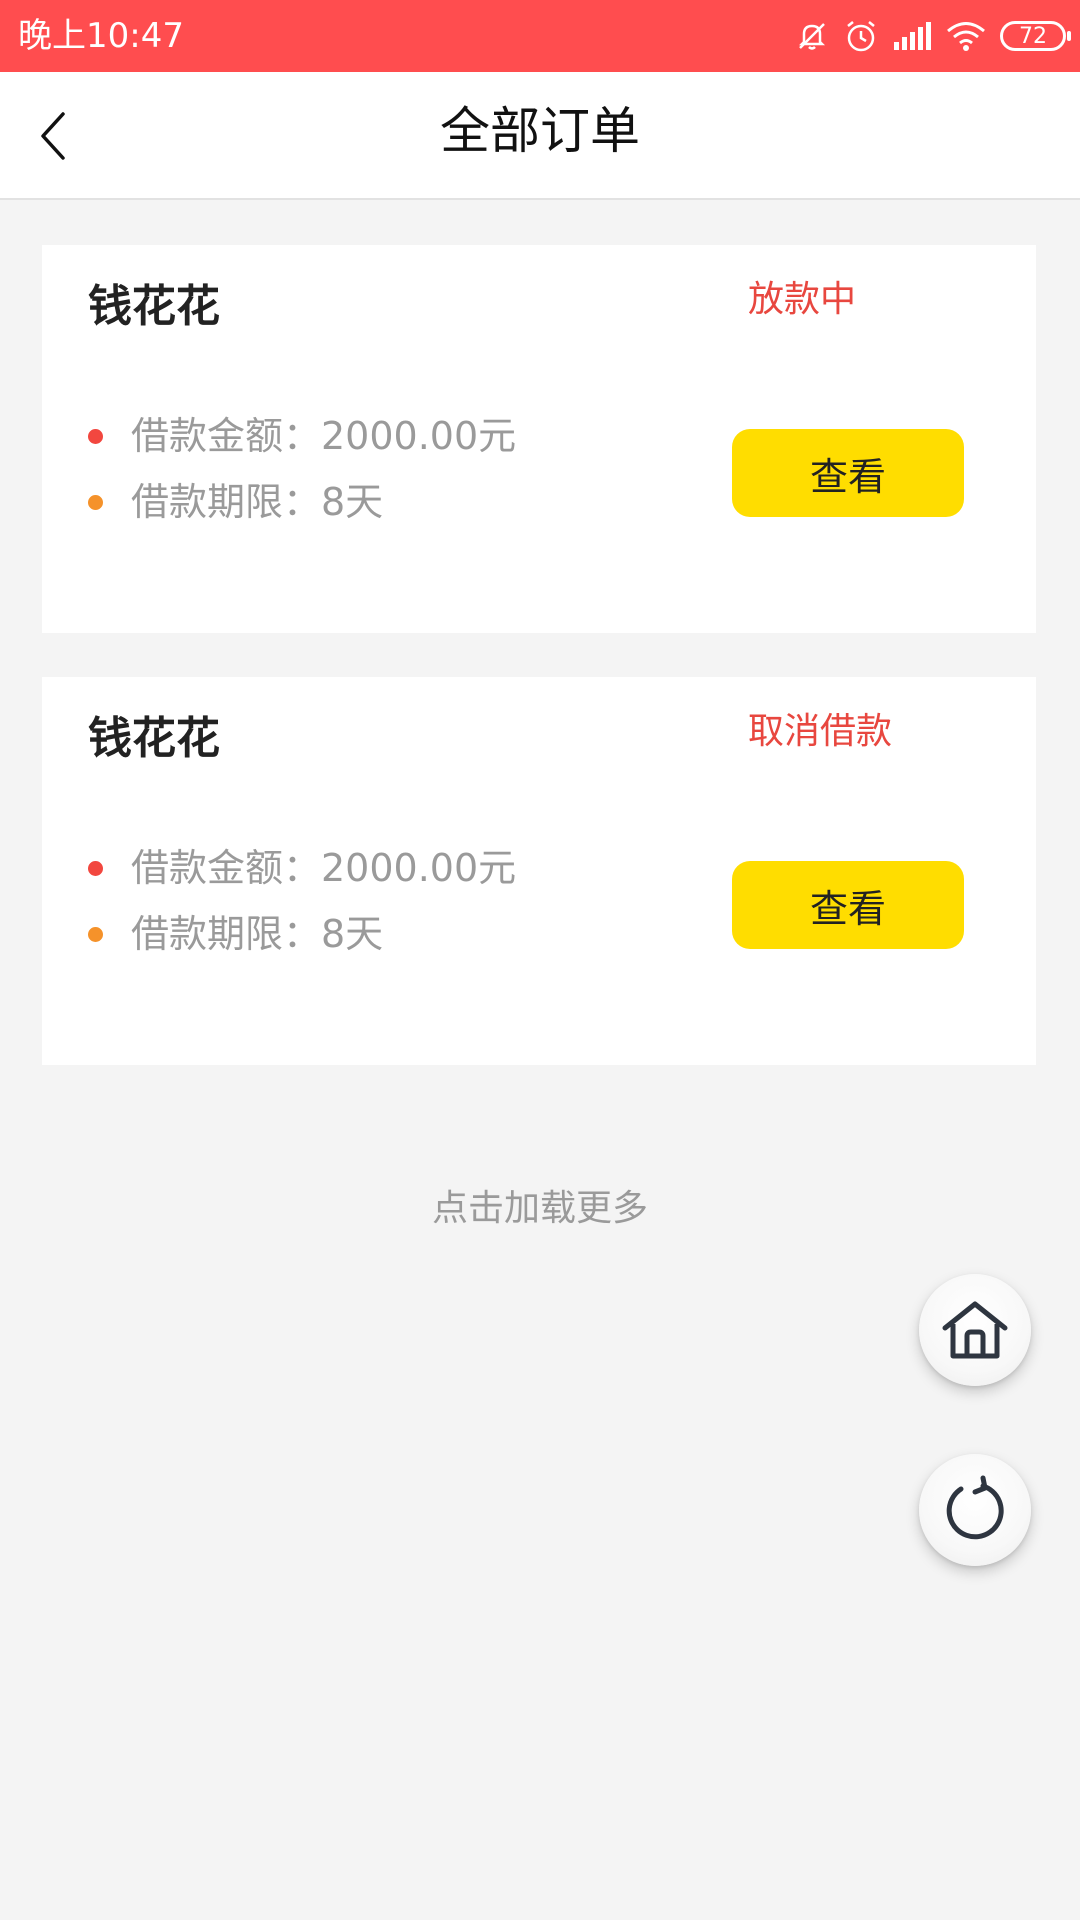 This screenshot has height=1920, width=1080. I want to click on status-icons: 72, so click(932, 36).